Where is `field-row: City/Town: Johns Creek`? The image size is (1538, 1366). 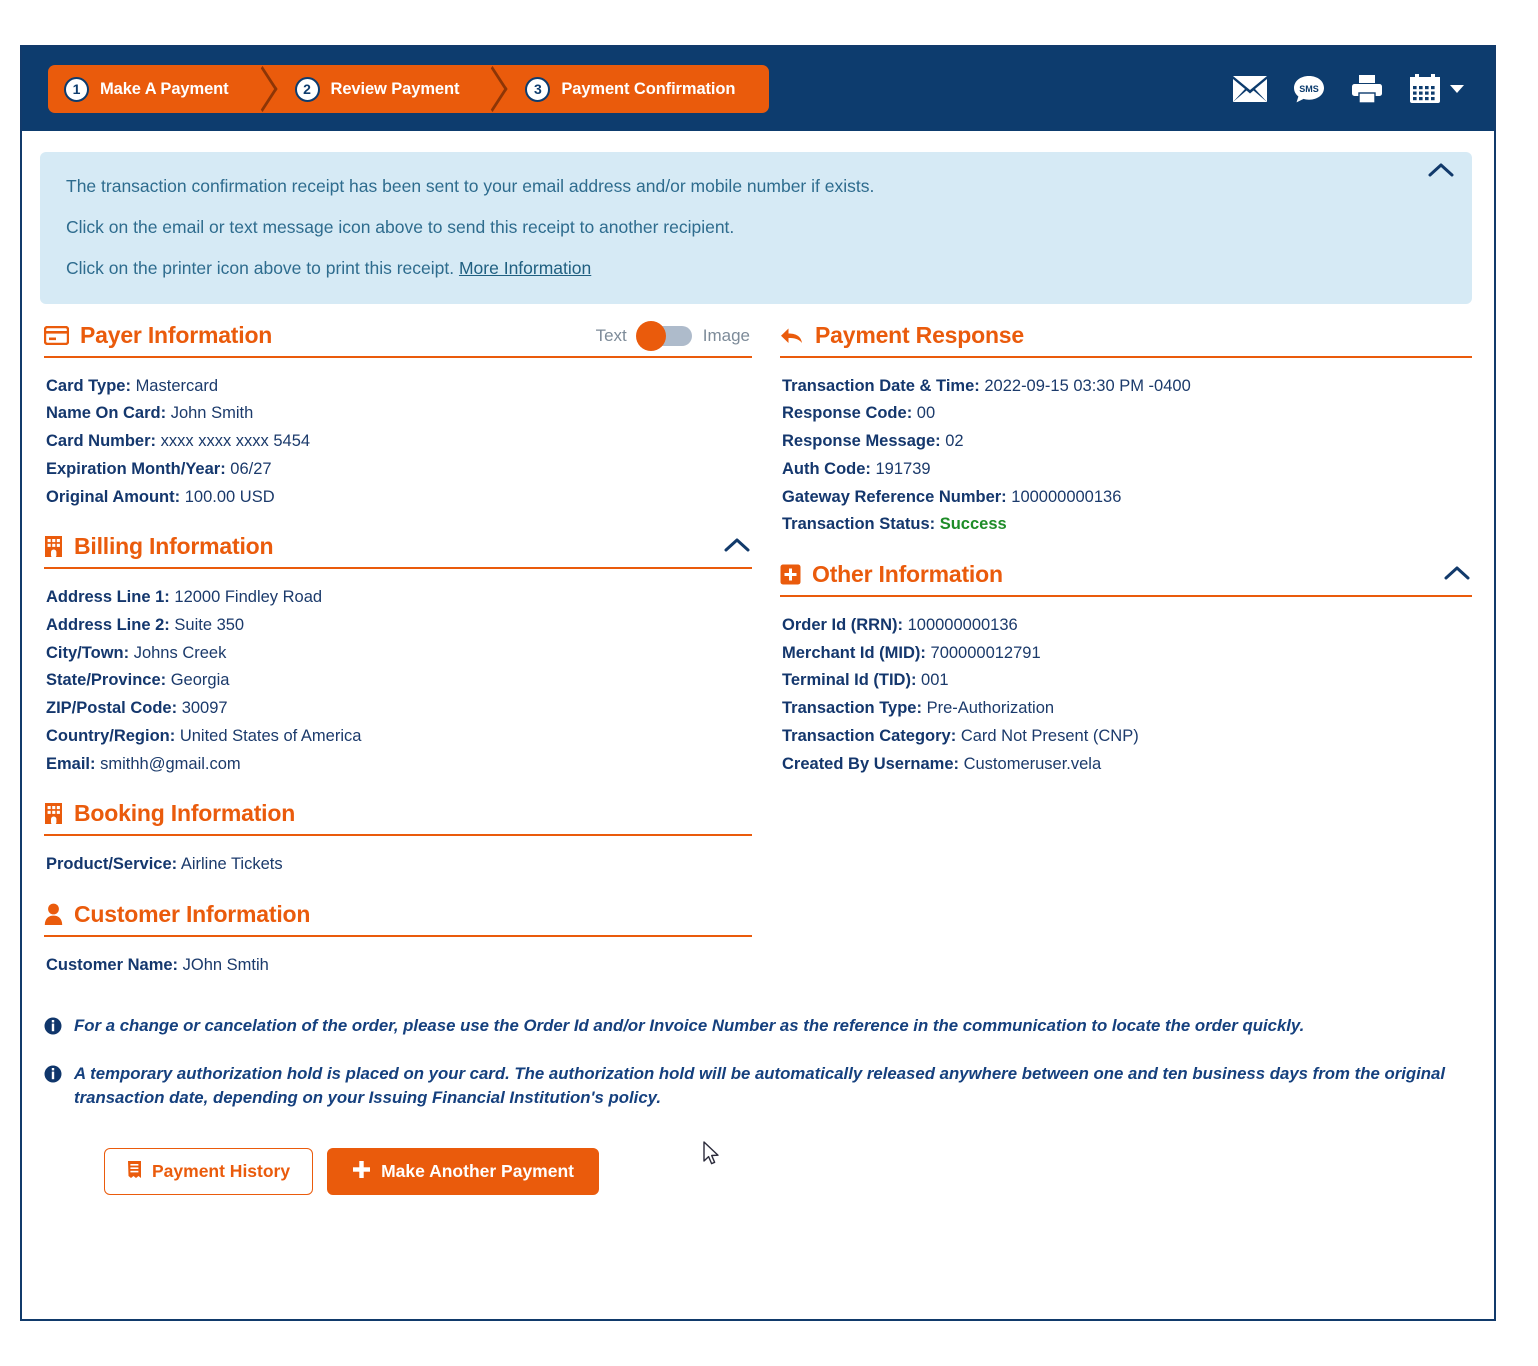 field-row: City/Town: Johns Creek is located at coordinates (399, 654).